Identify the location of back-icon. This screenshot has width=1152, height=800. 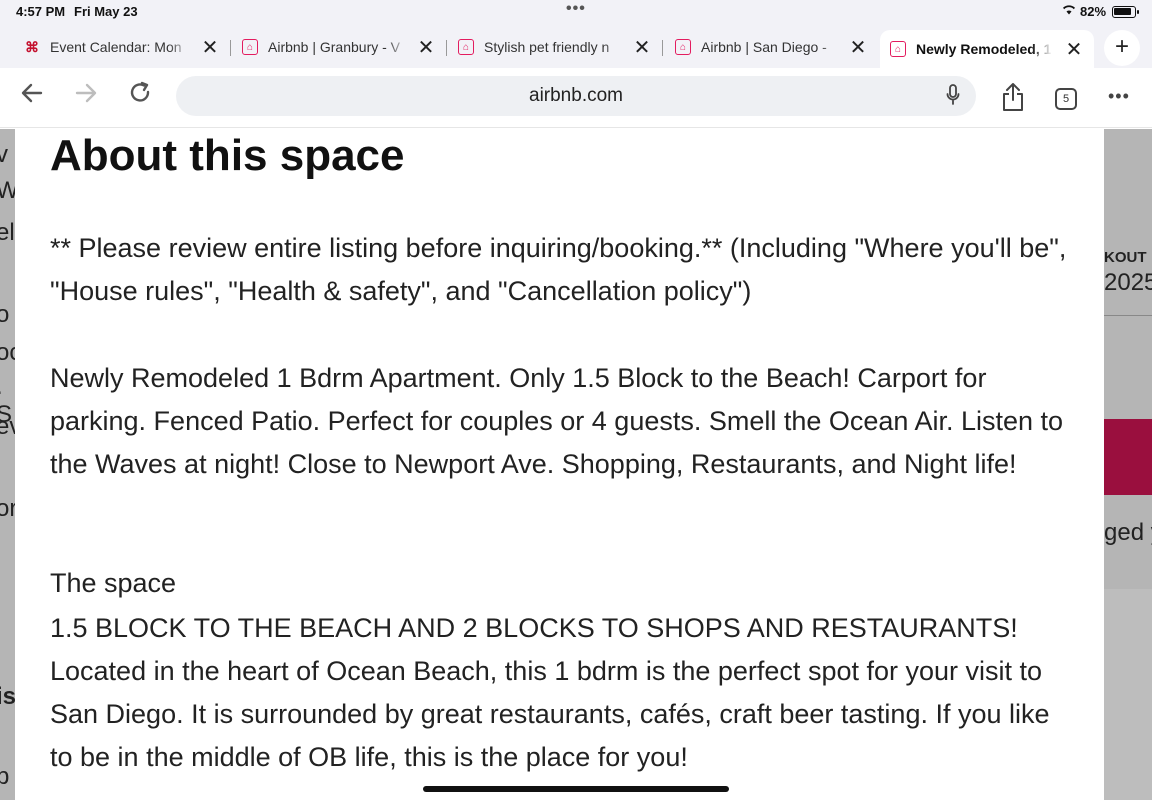
(32, 96).